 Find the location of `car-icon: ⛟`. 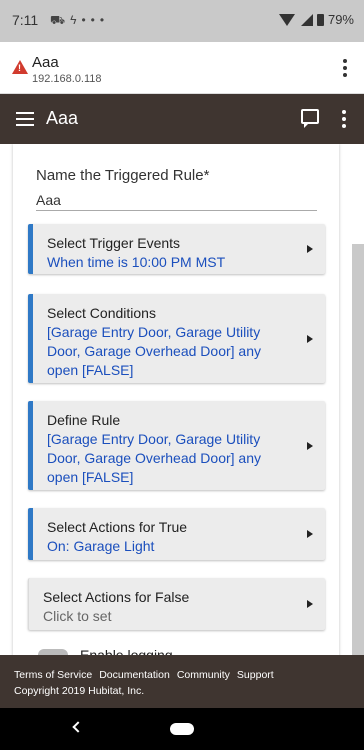

car-icon: ⛟ is located at coordinates (60, 20).